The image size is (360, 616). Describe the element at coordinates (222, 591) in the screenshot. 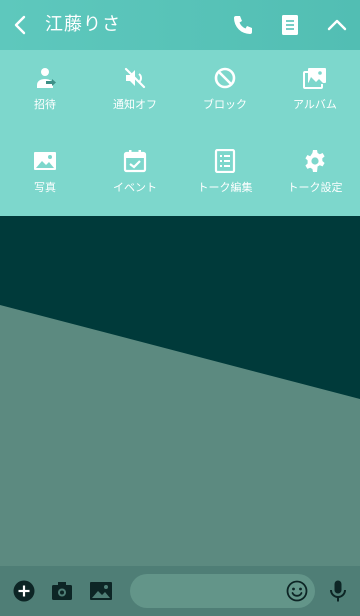

I see `message-input` at that location.